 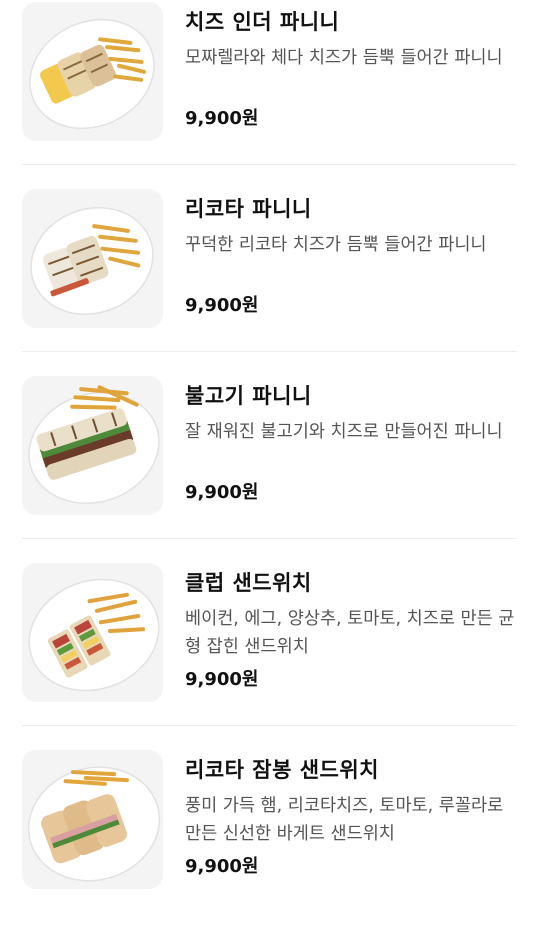 I want to click on menu-item-name: 리코타 잠봉 샌드위치, so click(x=282, y=770).